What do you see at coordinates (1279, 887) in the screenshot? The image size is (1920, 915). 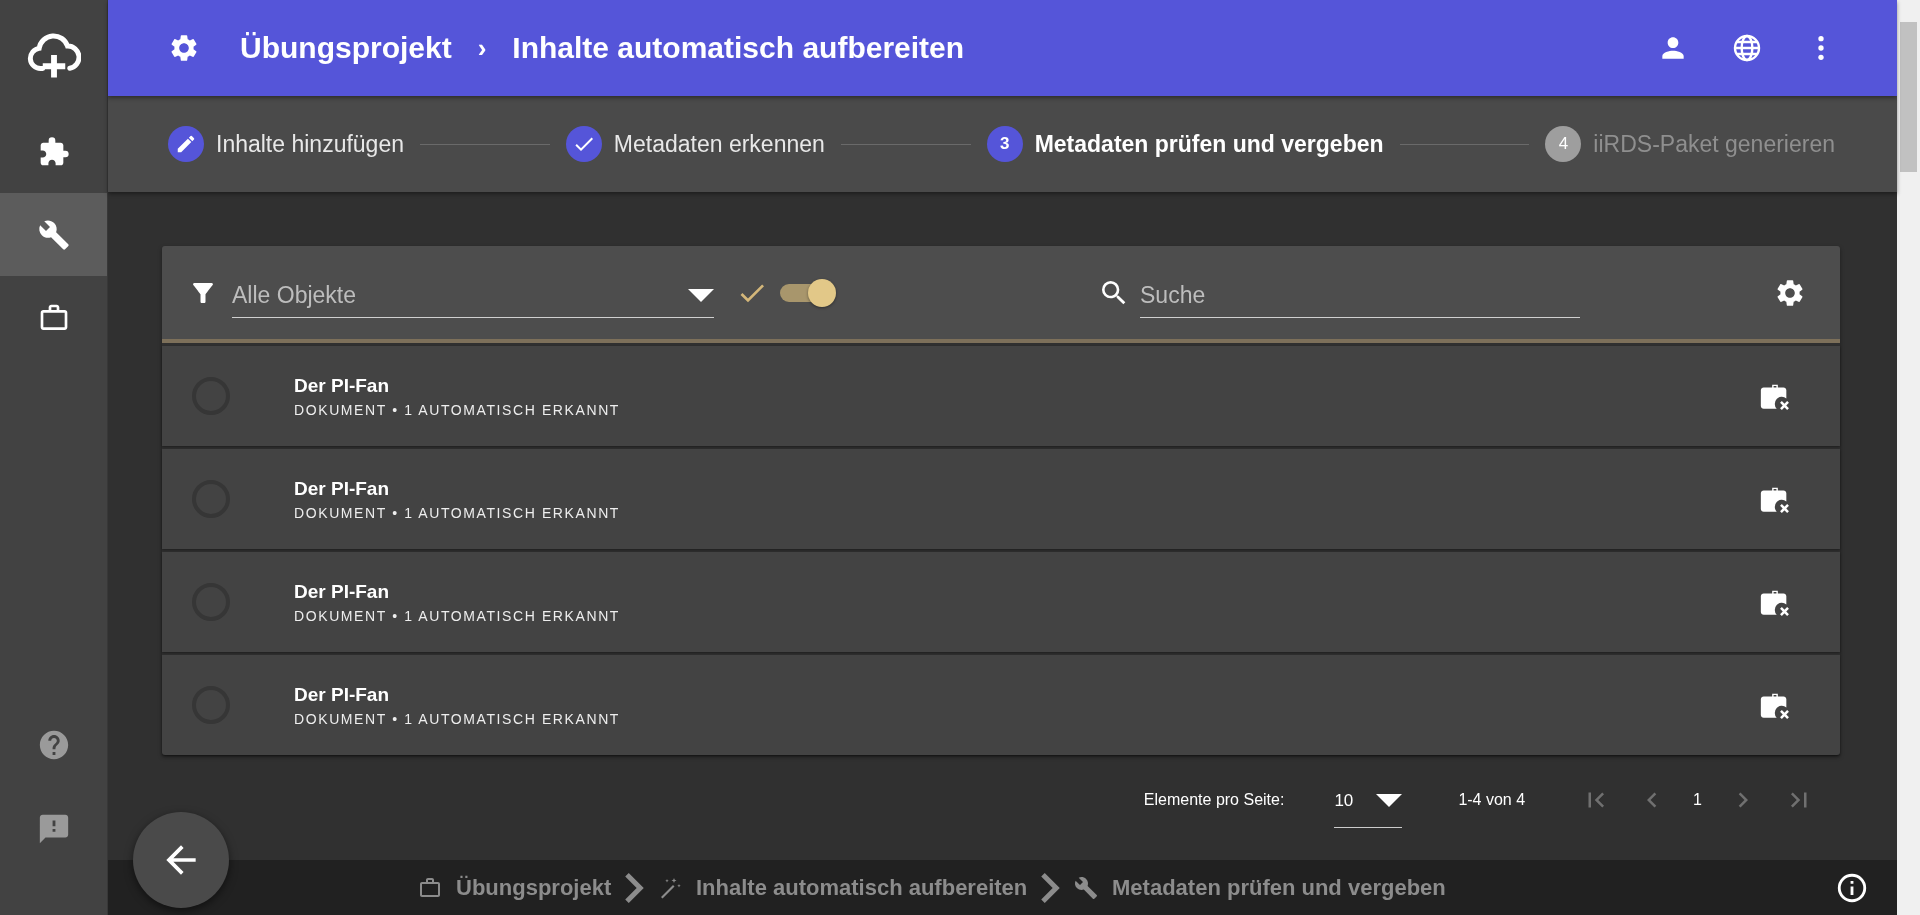 I see `breadcrumb-item: Metadaten prüfen und vergeben` at bounding box center [1279, 887].